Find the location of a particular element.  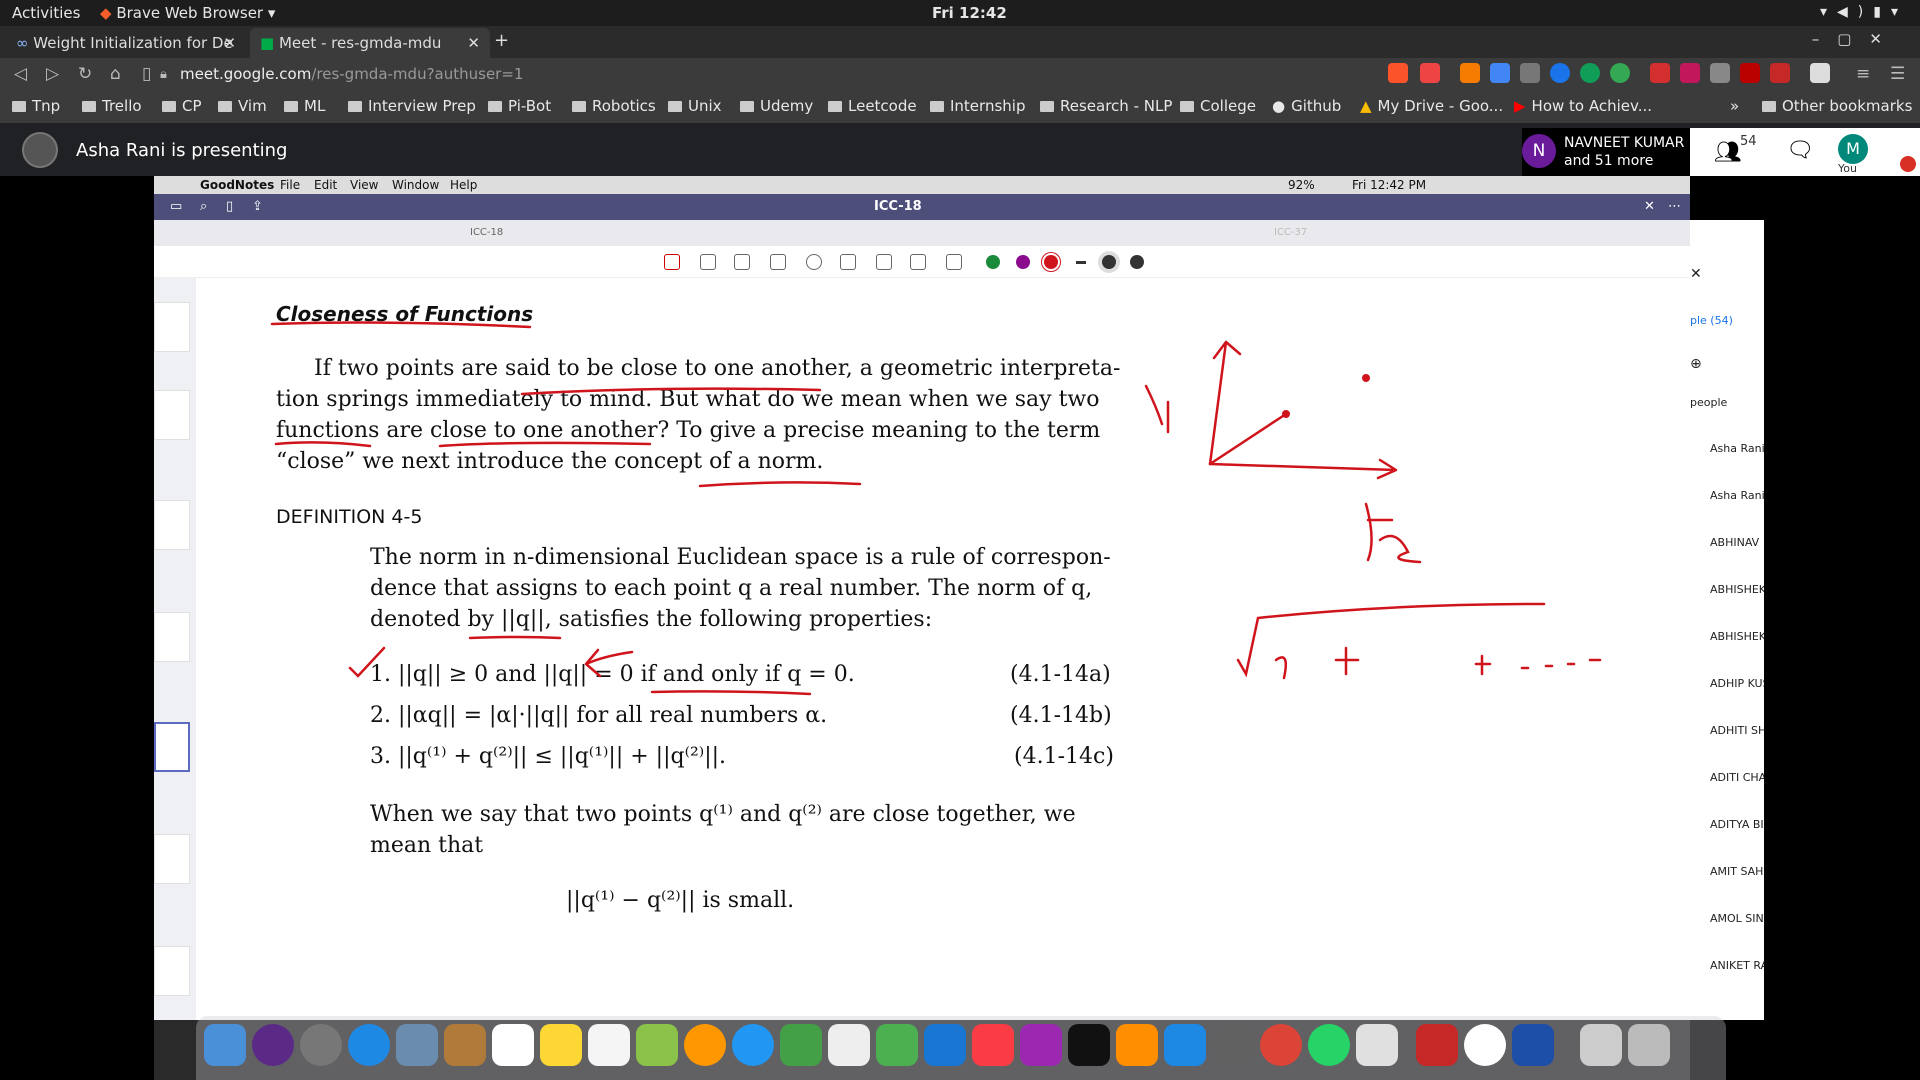

checkmark is located at coordinates (367, 662).